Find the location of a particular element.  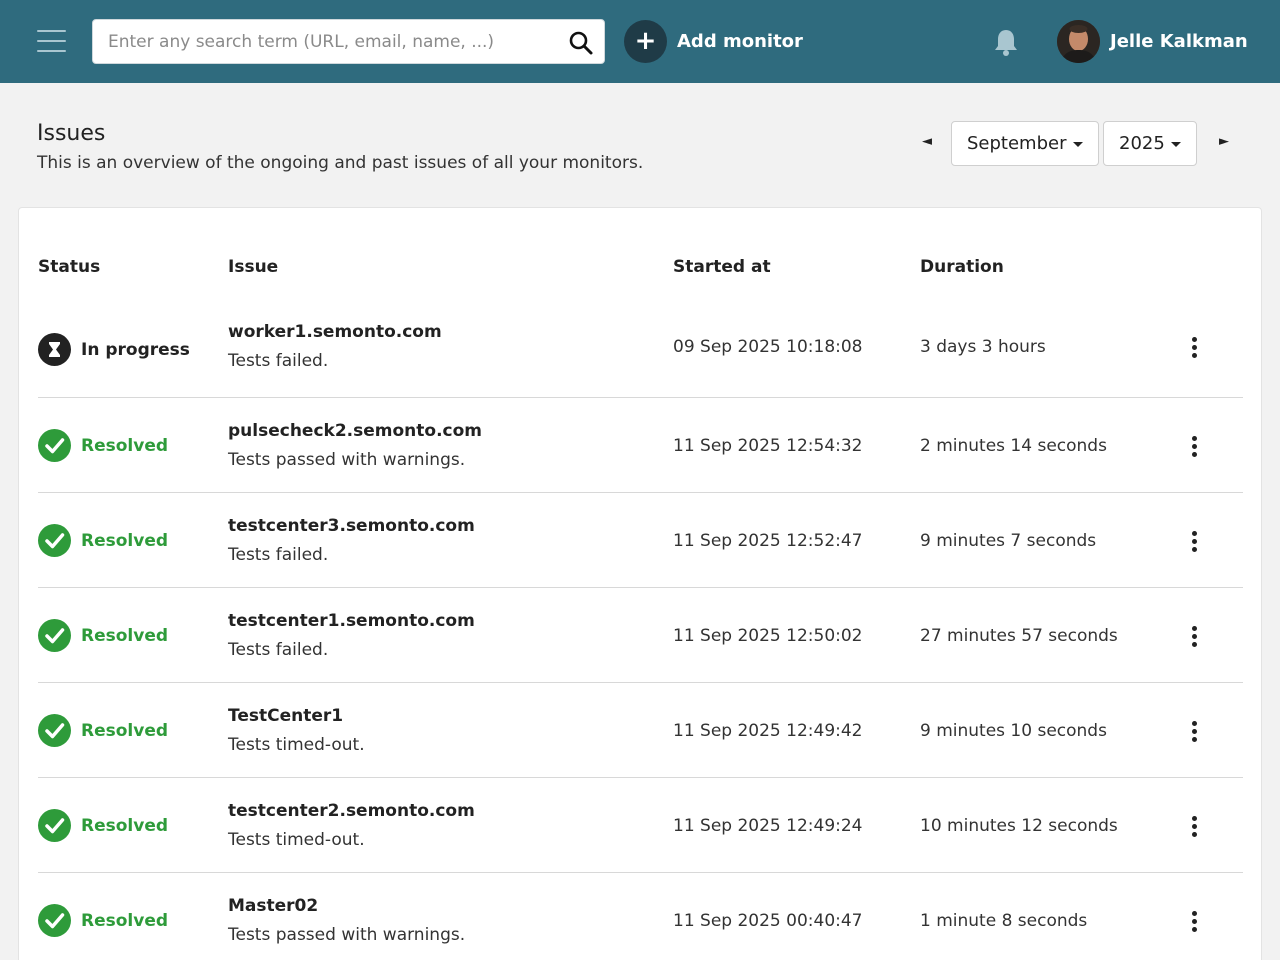

month-value: September is located at coordinates (1017, 143).